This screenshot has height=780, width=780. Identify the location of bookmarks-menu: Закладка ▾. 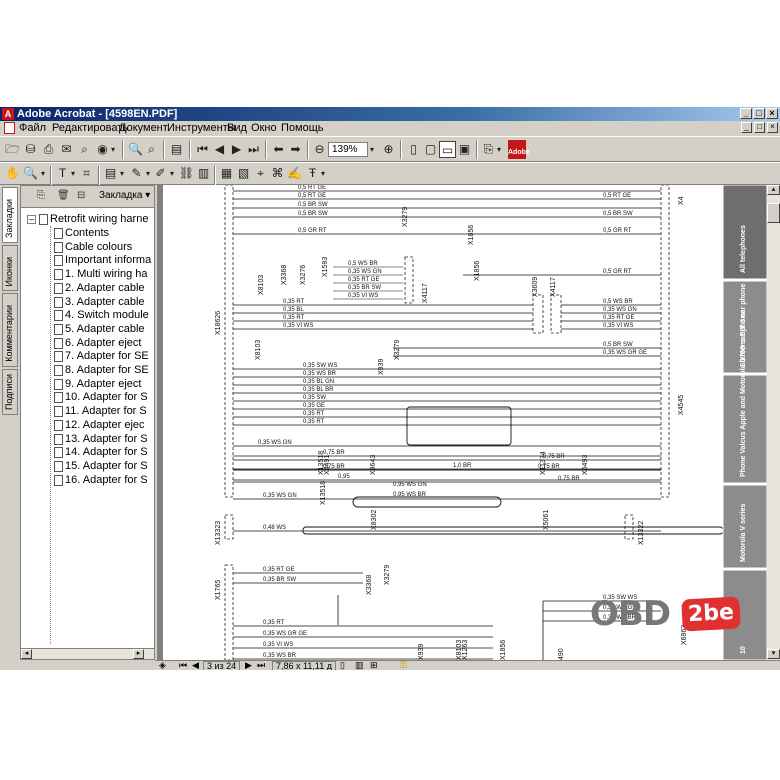
(124, 195).